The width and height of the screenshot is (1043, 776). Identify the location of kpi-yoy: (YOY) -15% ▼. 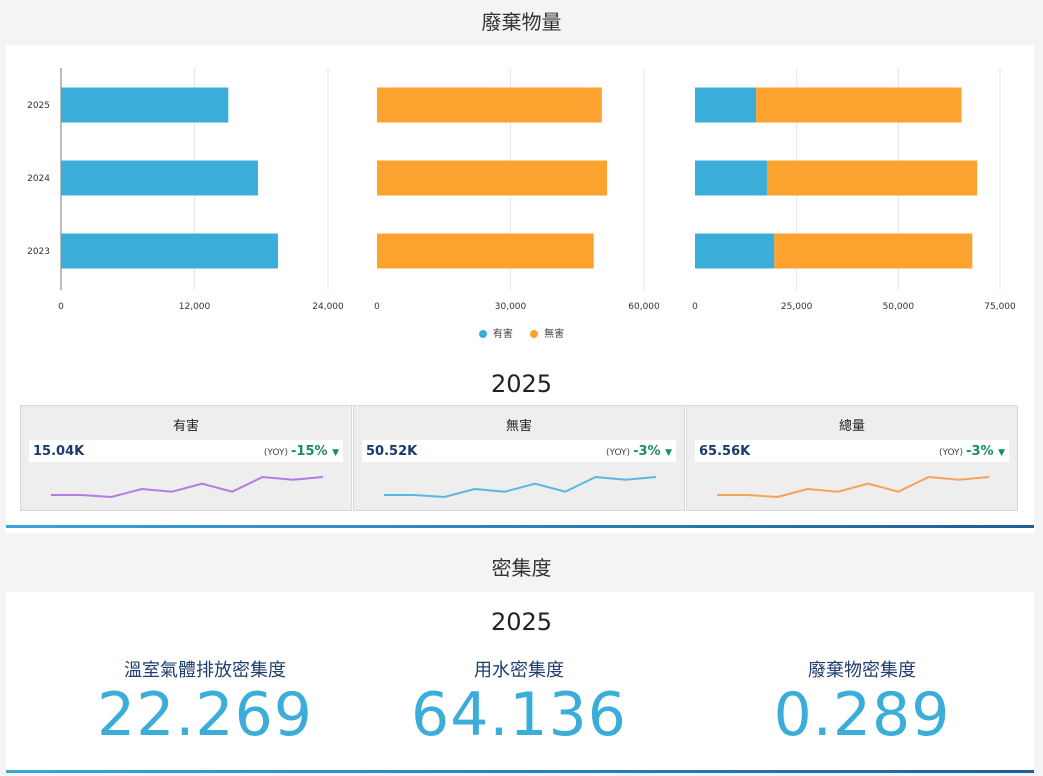
(301, 451).